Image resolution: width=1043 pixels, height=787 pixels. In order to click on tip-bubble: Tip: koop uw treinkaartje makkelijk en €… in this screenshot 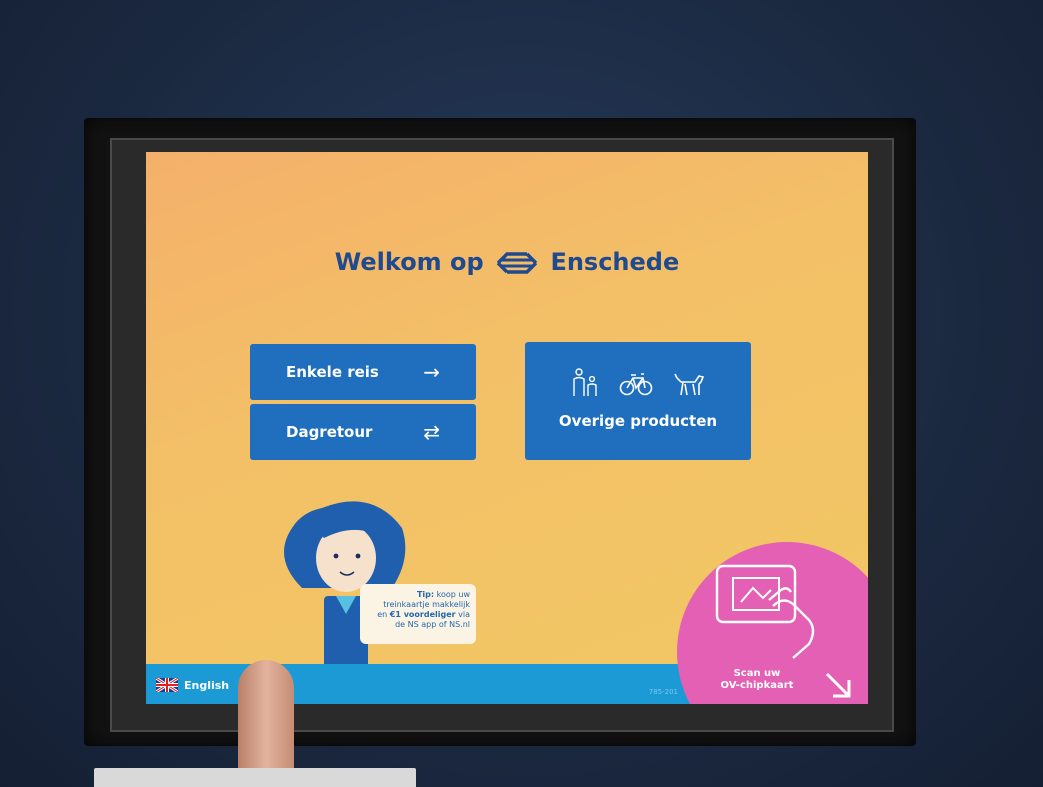, I will do `click(418, 614)`.